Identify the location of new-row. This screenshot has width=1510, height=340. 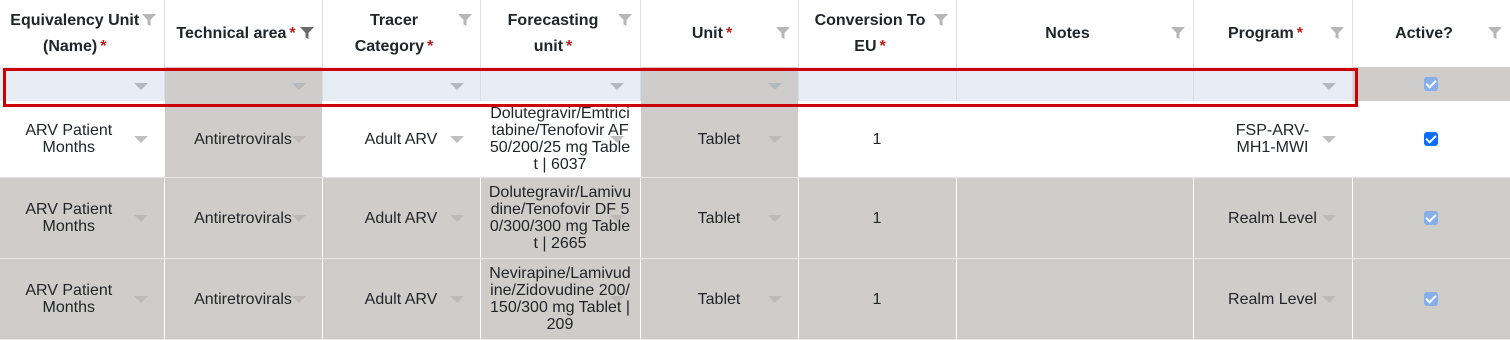
(755, 84).